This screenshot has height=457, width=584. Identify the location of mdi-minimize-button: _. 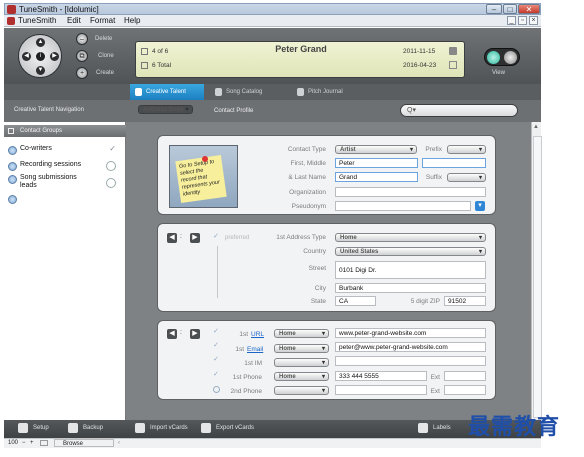
(511, 20).